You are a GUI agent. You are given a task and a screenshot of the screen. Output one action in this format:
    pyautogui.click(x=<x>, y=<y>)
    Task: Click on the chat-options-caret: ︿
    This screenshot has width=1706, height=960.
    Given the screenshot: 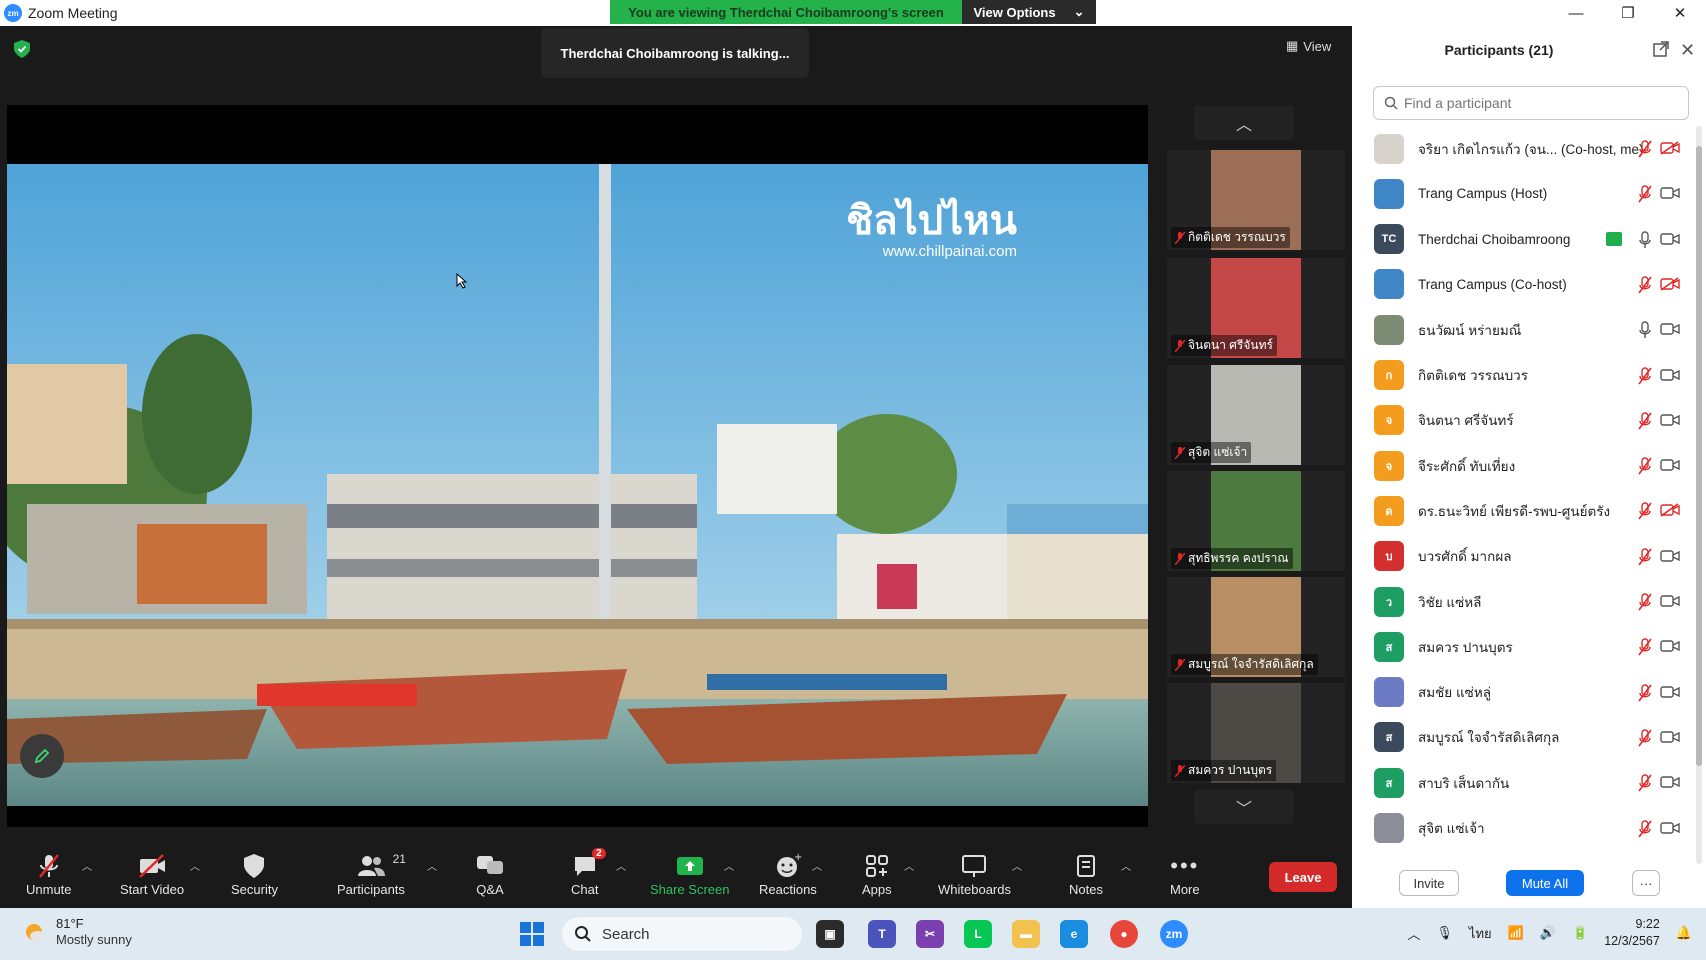 What is the action you would take?
    pyautogui.click(x=621, y=865)
    